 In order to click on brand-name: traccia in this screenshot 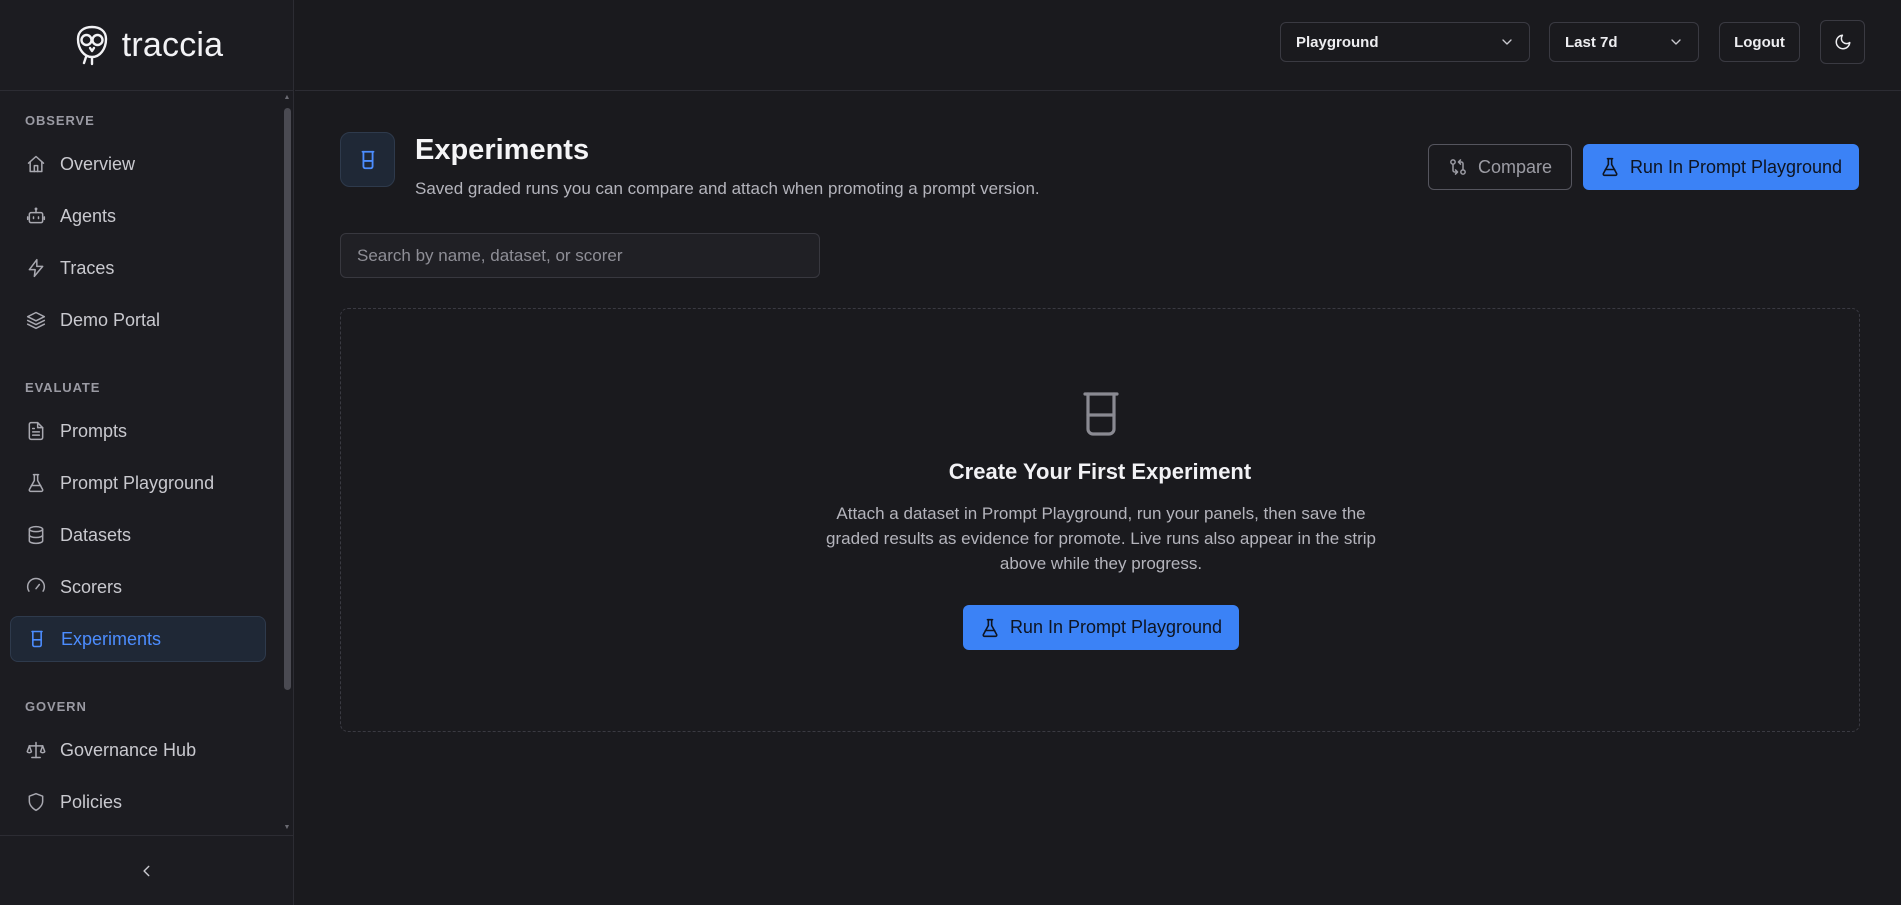, I will do `click(172, 44)`.